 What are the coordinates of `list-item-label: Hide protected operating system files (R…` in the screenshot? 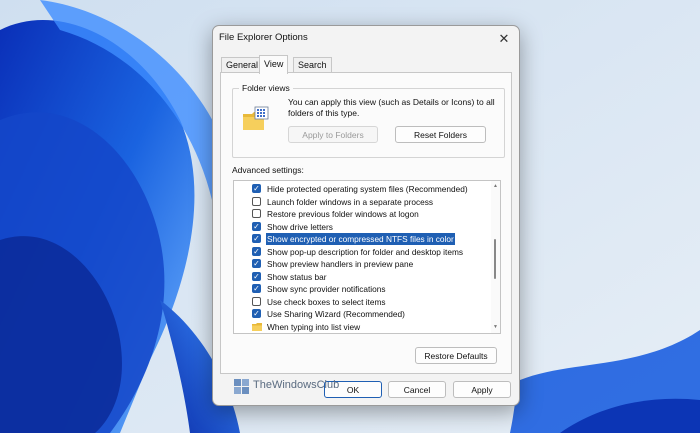 It's located at (367, 189).